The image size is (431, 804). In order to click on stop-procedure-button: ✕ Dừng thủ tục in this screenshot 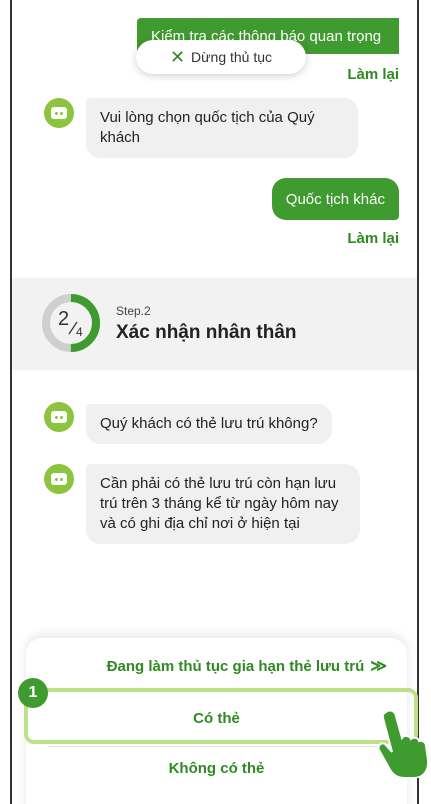, I will do `click(221, 57)`.